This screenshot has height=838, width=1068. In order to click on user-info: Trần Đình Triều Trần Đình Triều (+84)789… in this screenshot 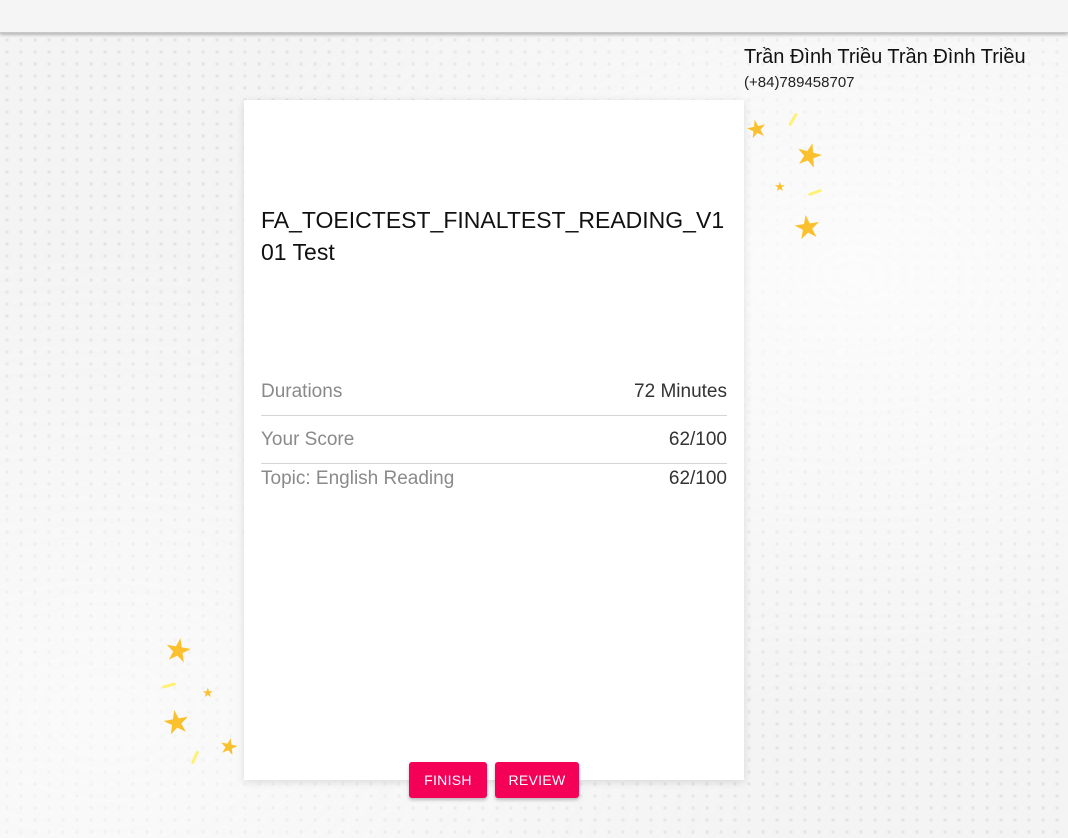, I will do `click(904, 67)`.